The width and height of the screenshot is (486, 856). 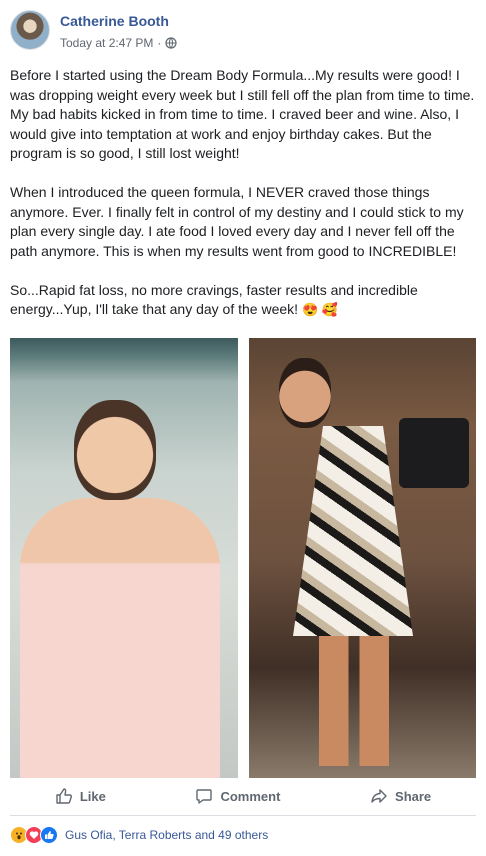 I want to click on action-bar: Like Comment Share, so click(x=243, y=796).